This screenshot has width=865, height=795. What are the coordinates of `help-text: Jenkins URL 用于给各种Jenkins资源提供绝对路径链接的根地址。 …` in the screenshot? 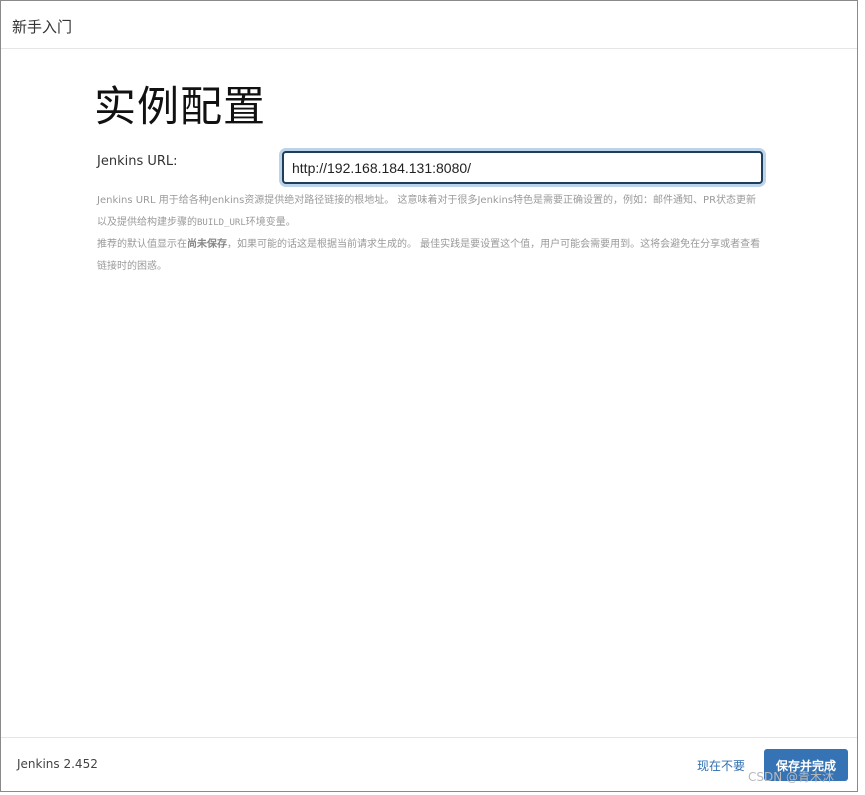 It's located at (429, 234).